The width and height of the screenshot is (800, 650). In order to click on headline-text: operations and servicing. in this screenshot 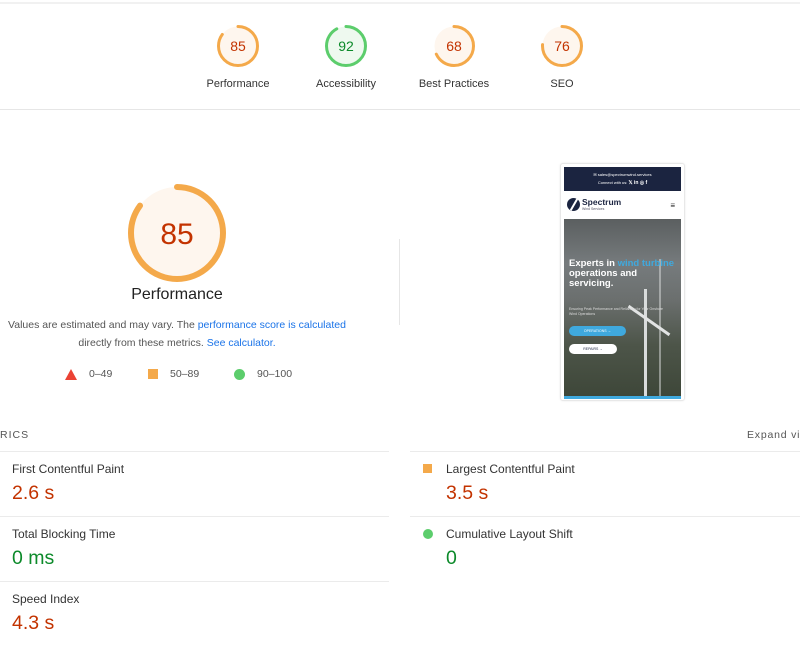, I will do `click(603, 278)`.